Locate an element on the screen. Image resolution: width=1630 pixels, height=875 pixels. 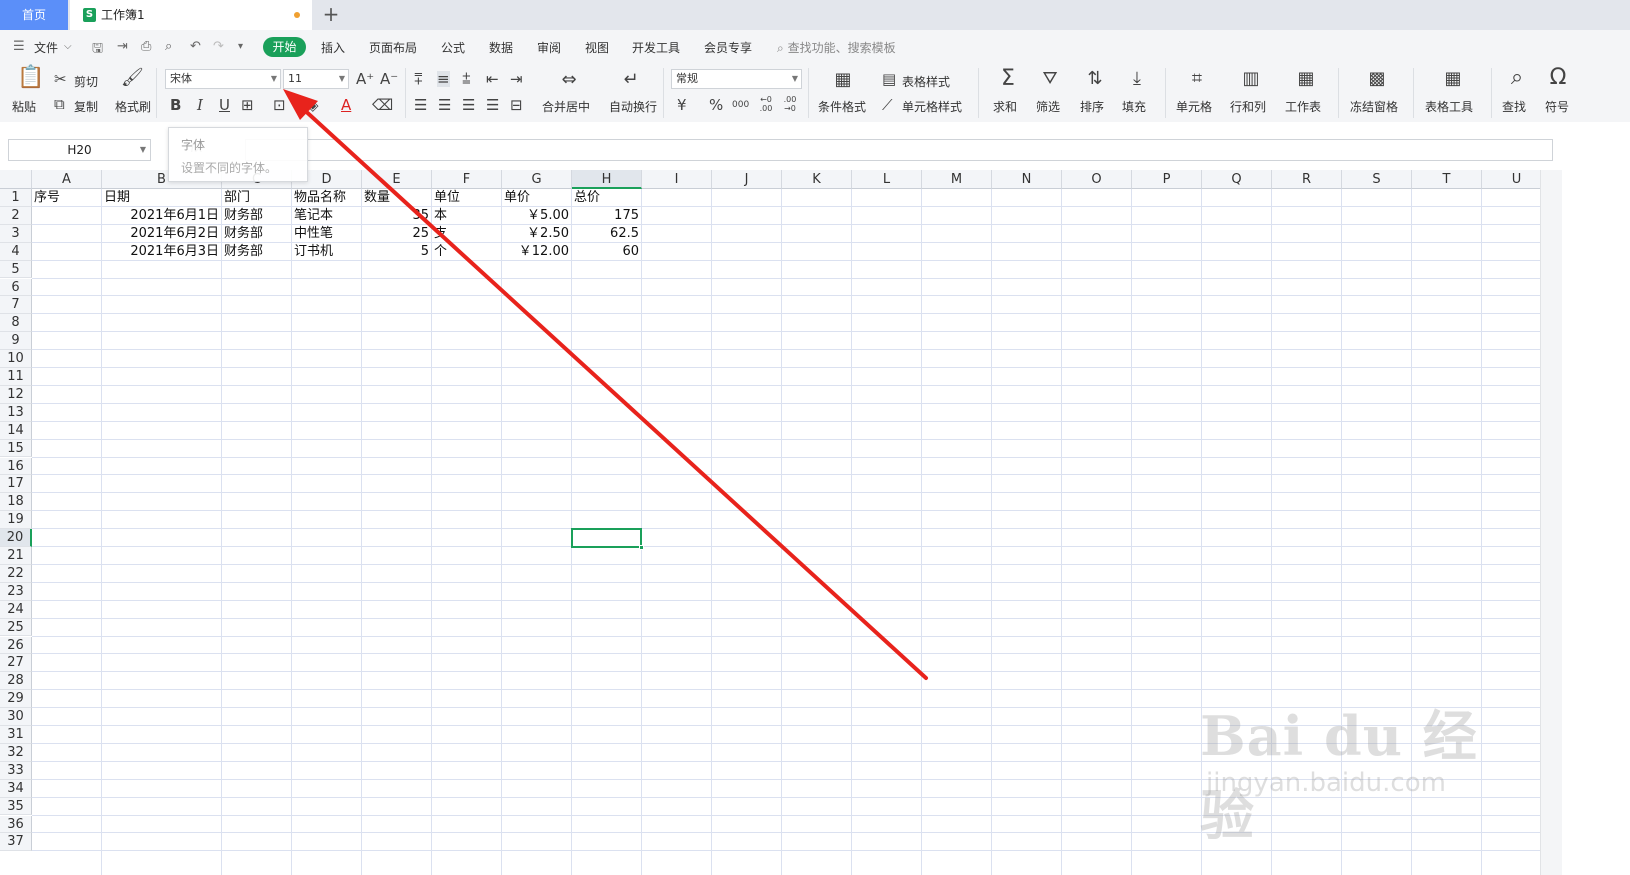
filter-button: 筛选 is located at coordinates (1048, 106).